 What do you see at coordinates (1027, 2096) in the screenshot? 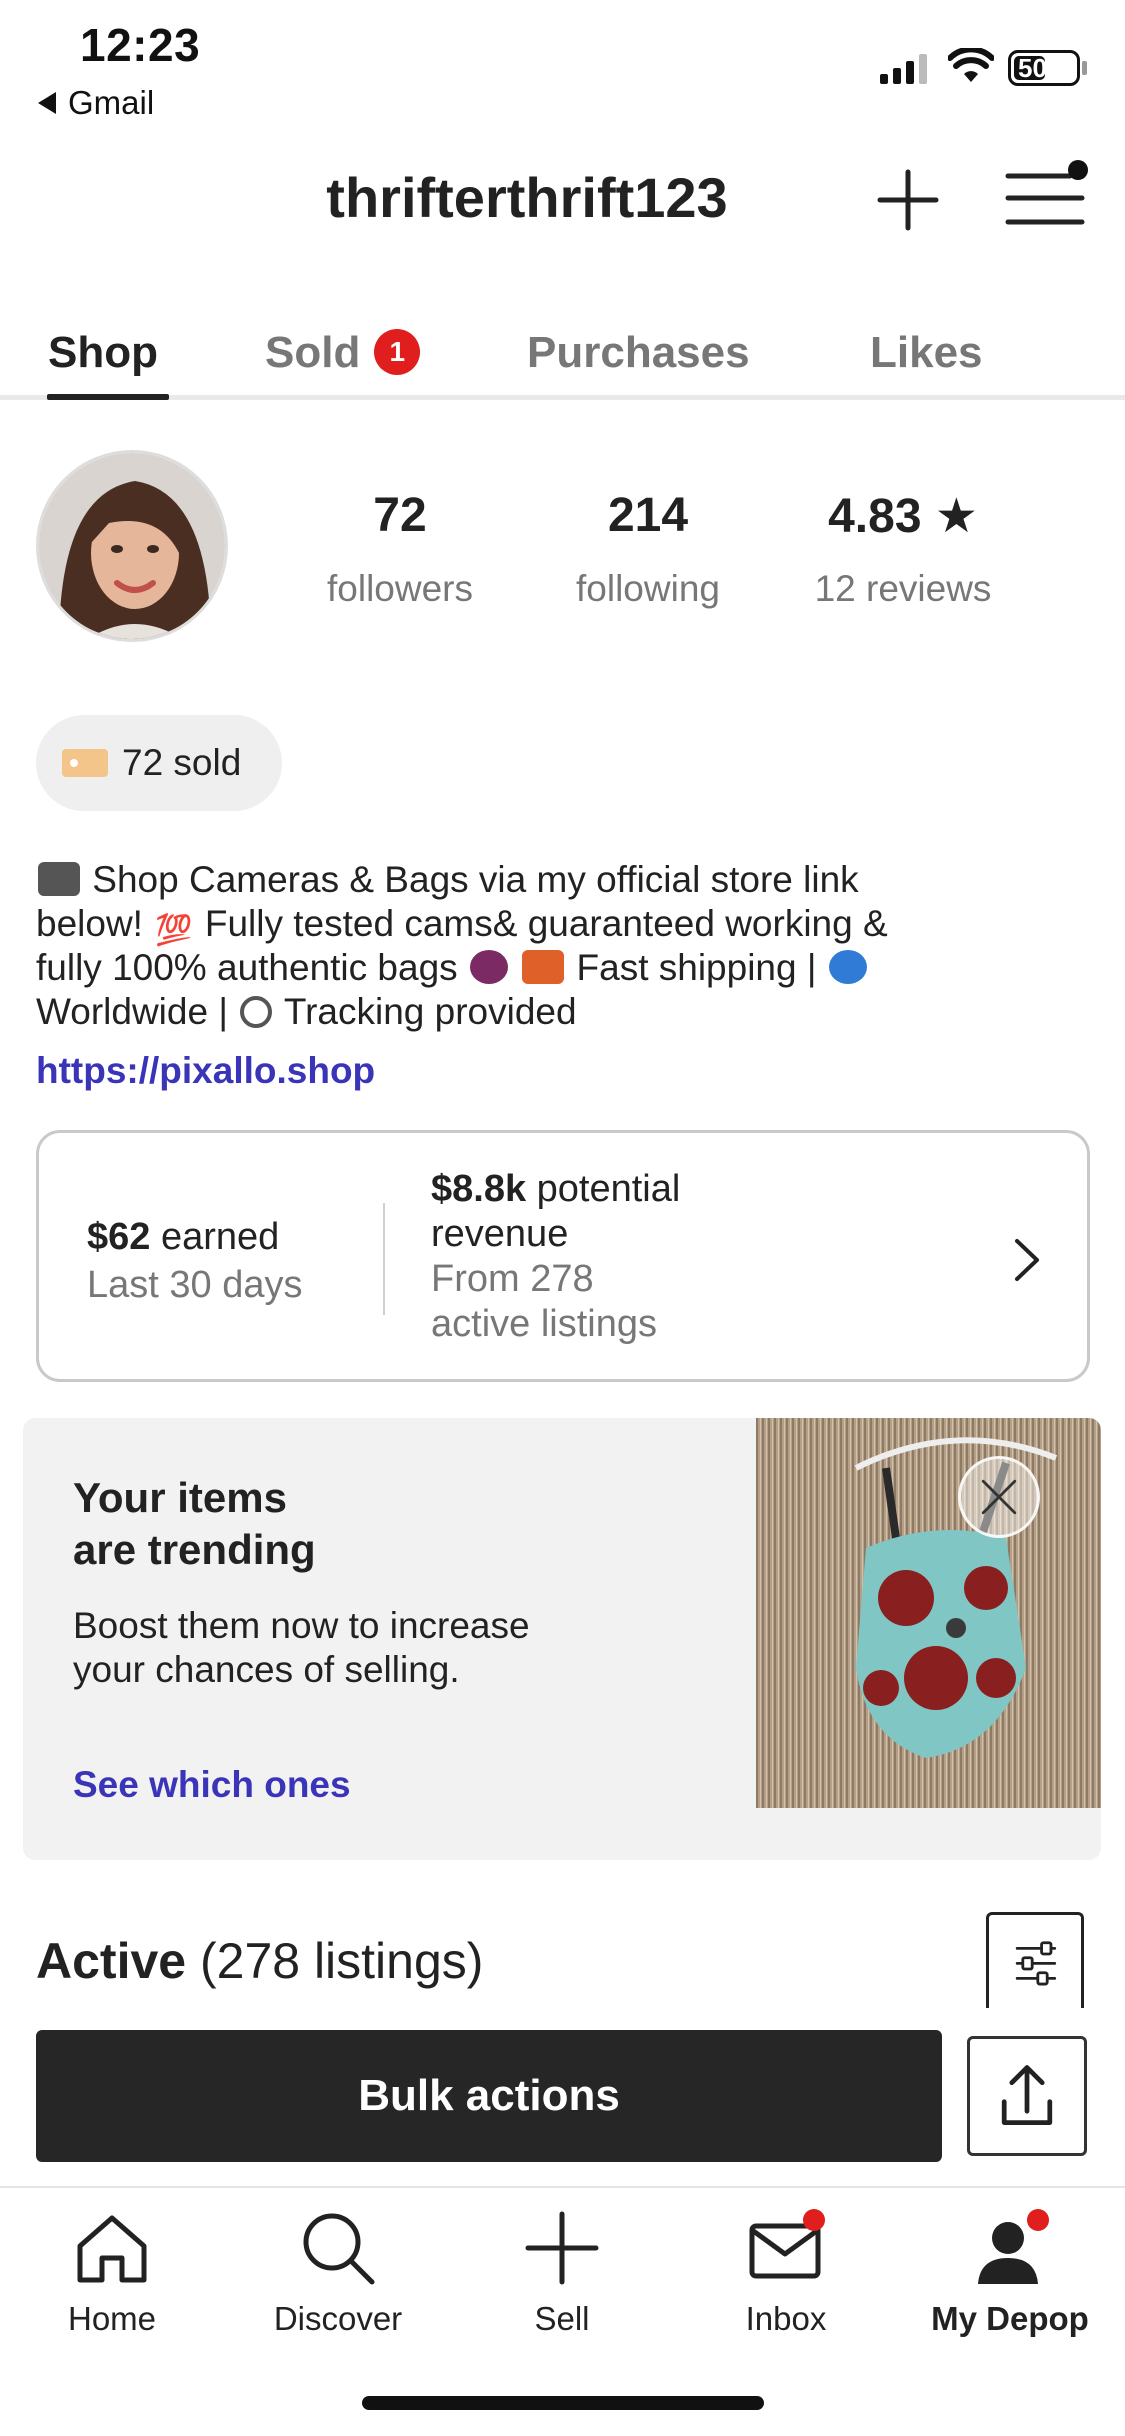
I see `share-icon` at bounding box center [1027, 2096].